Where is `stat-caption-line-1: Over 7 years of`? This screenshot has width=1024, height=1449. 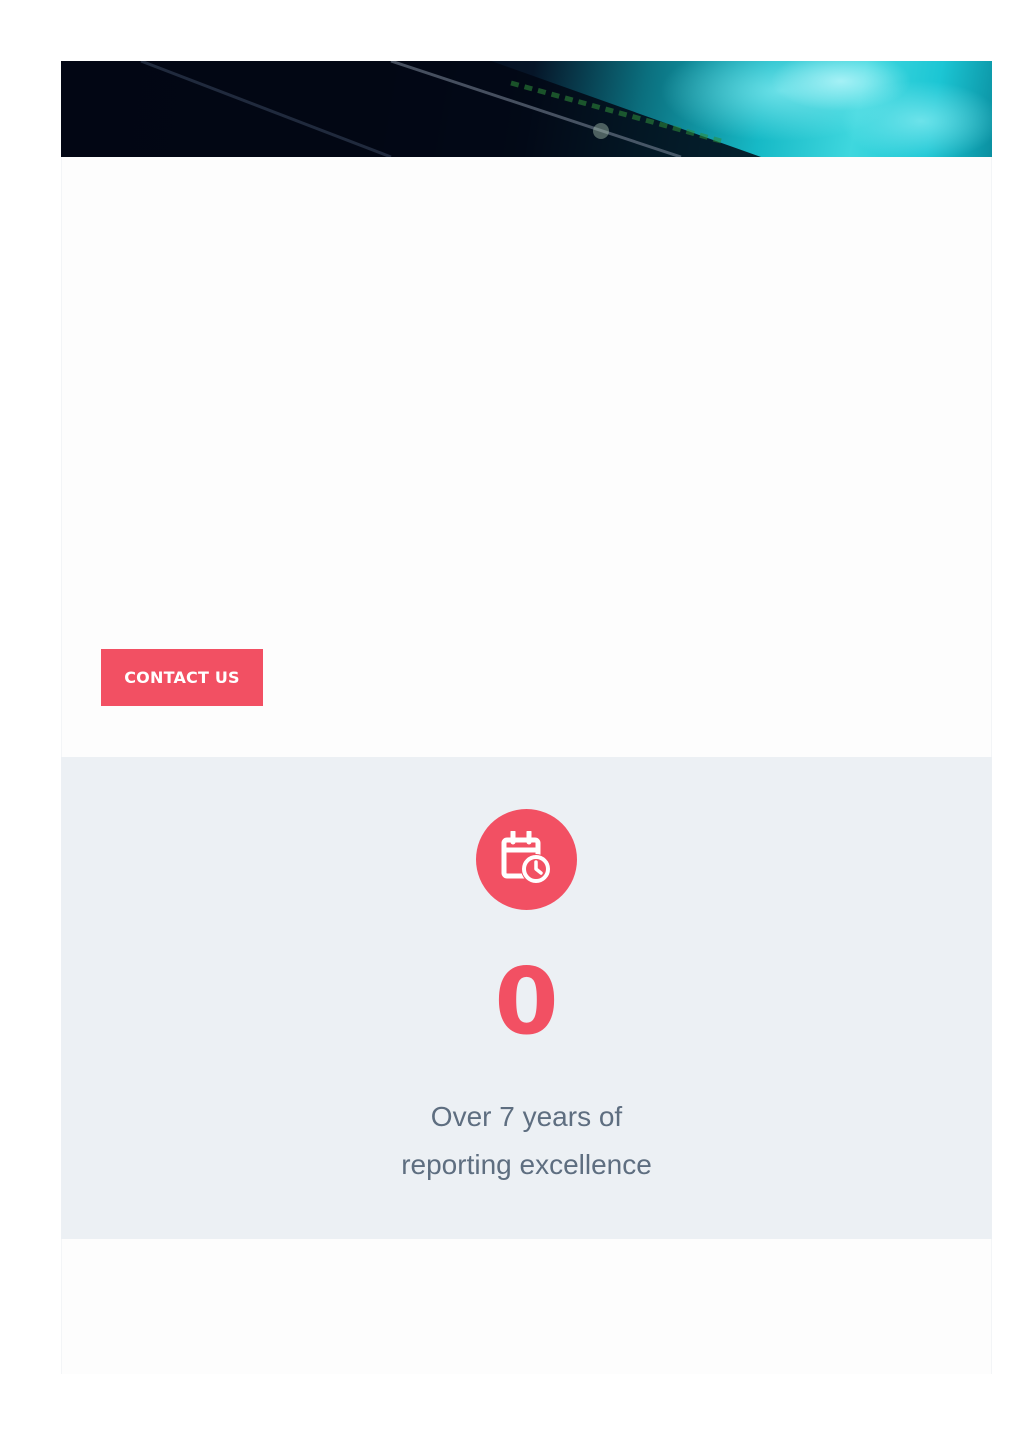 stat-caption-line-1: Over 7 years of is located at coordinates (526, 1116).